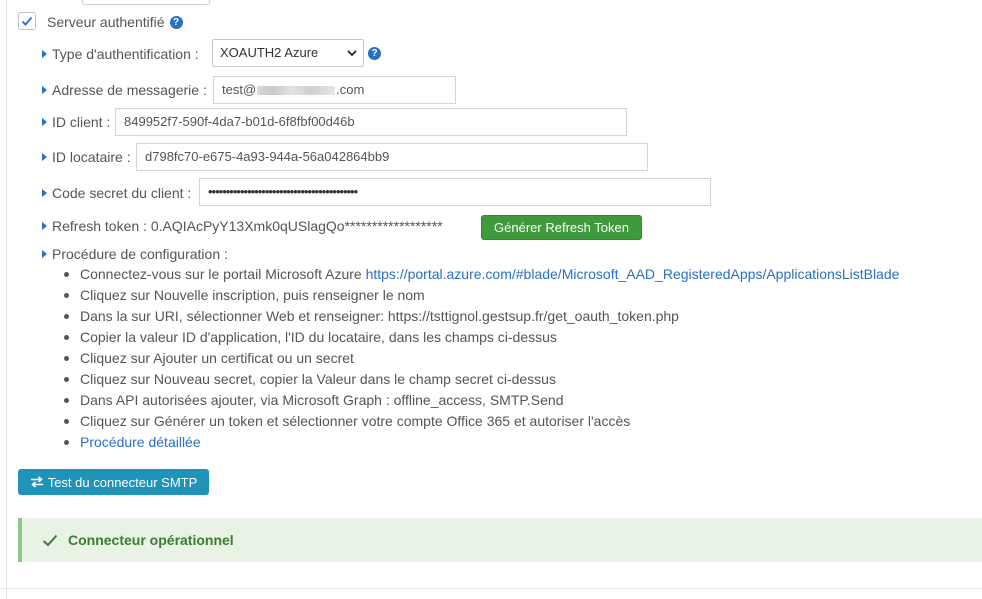 This screenshot has height=599, width=982. I want to click on tenant-id-label: ID locataire :, so click(91, 157).